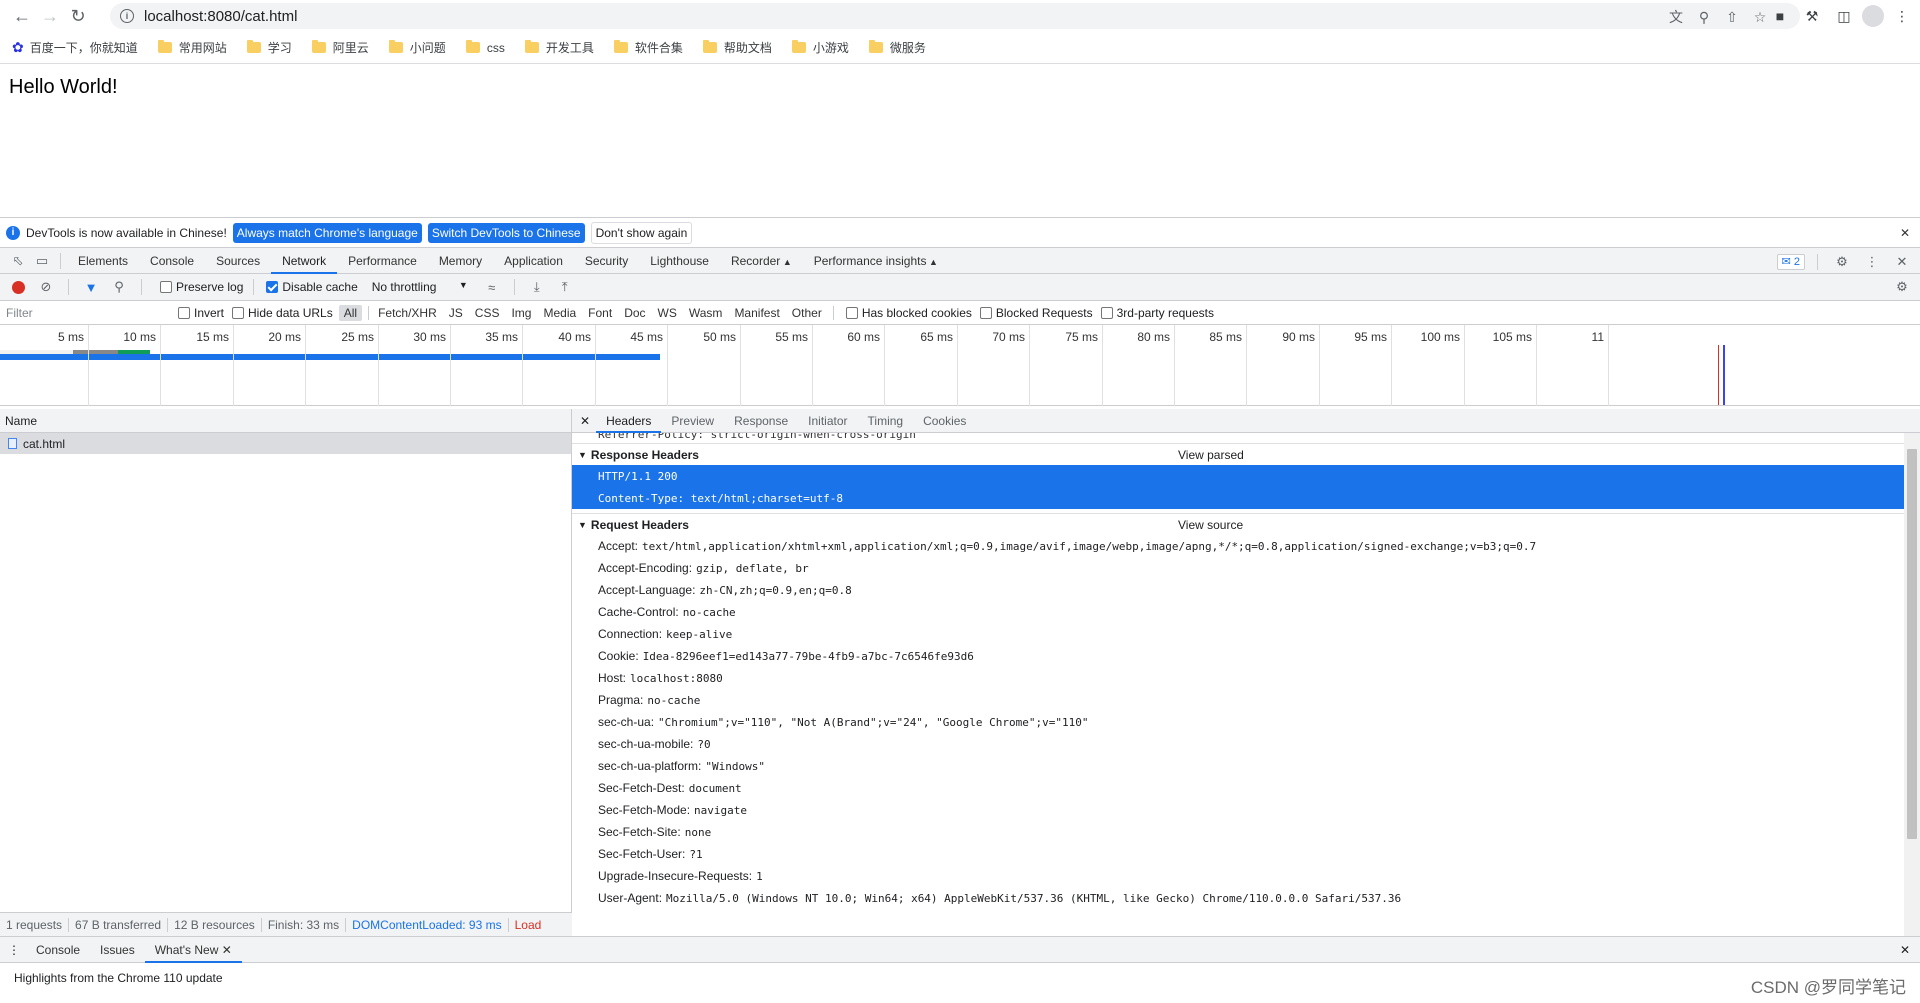  I want to click on response-headers-section: ▼ Response Headers View parsed, so click(1238, 454).